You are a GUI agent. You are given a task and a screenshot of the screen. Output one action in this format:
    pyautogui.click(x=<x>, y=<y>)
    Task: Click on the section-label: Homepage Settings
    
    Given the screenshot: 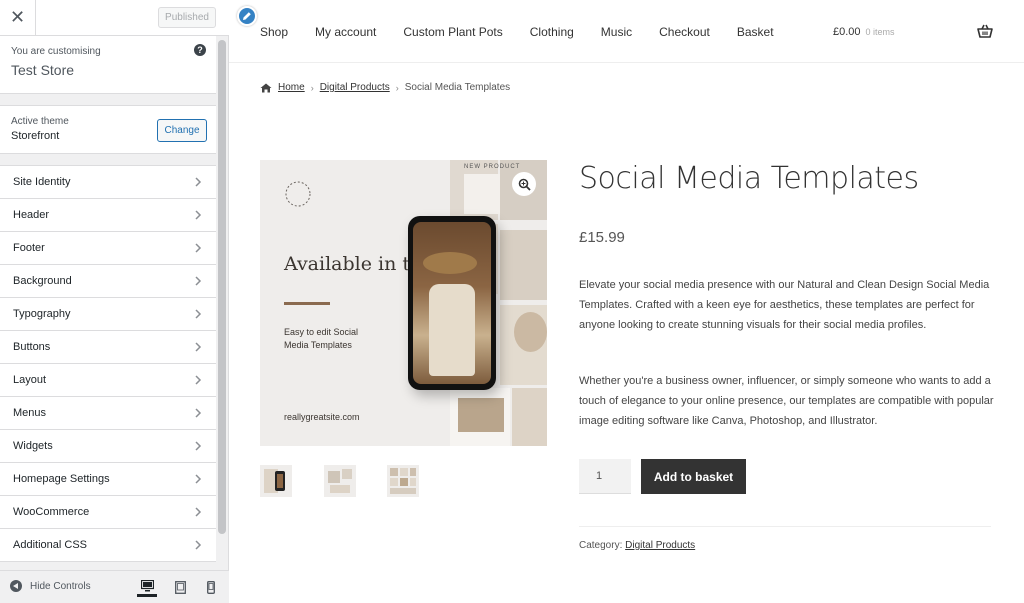 What is the action you would take?
    pyautogui.click(x=61, y=479)
    